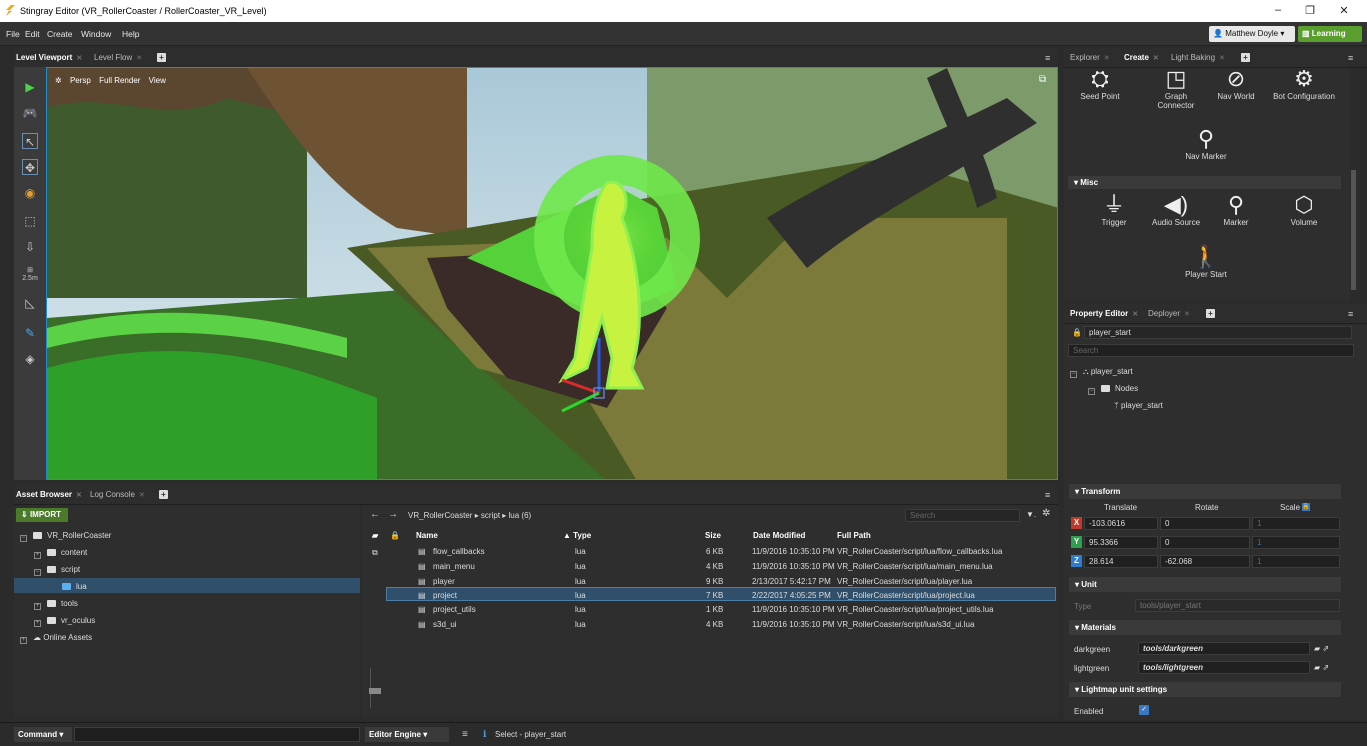 The image size is (1367, 746). Describe the element at coordinates (1042, 79) in the screenshot. I see `maximize-viewport-icon: ⧉` at that location.